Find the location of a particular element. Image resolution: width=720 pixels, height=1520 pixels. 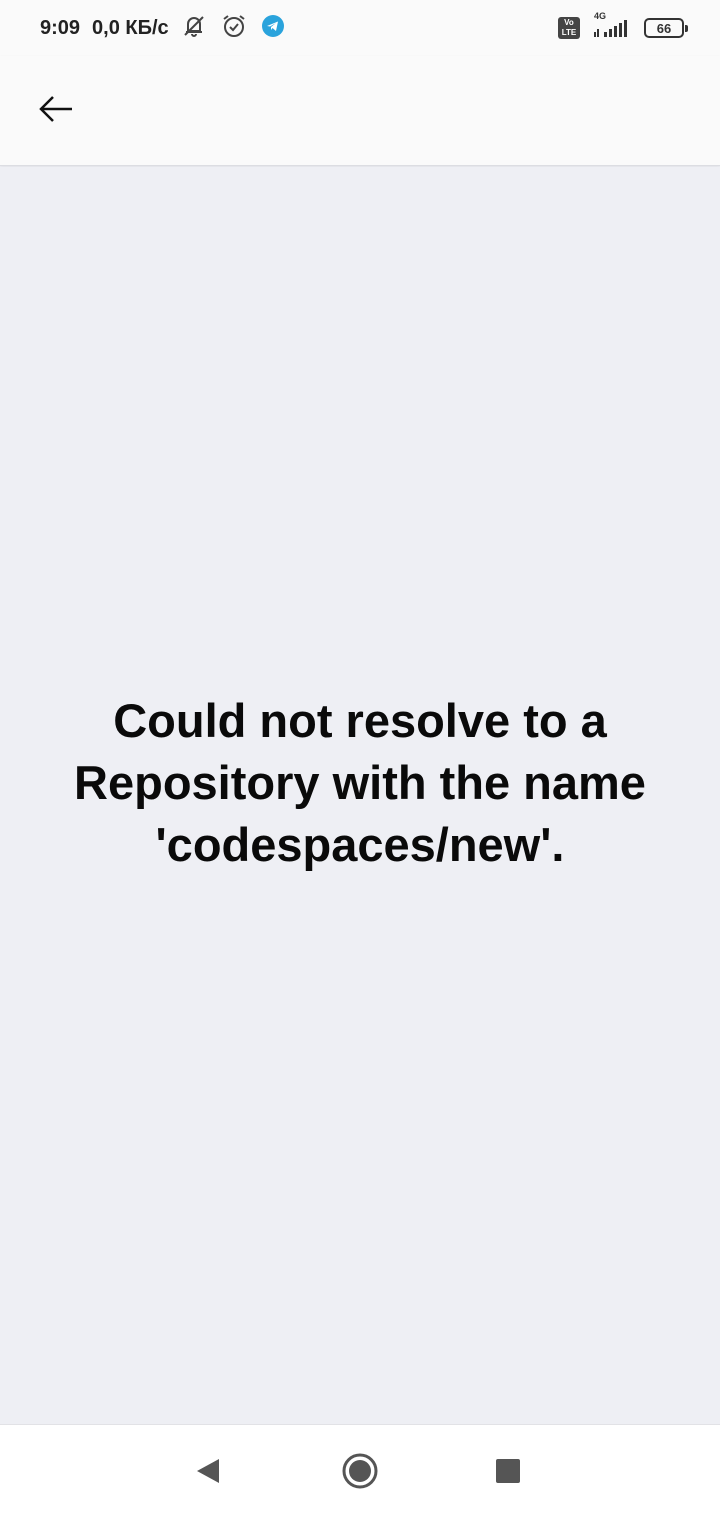

telegram-icon is located at coordinates (273, 28).